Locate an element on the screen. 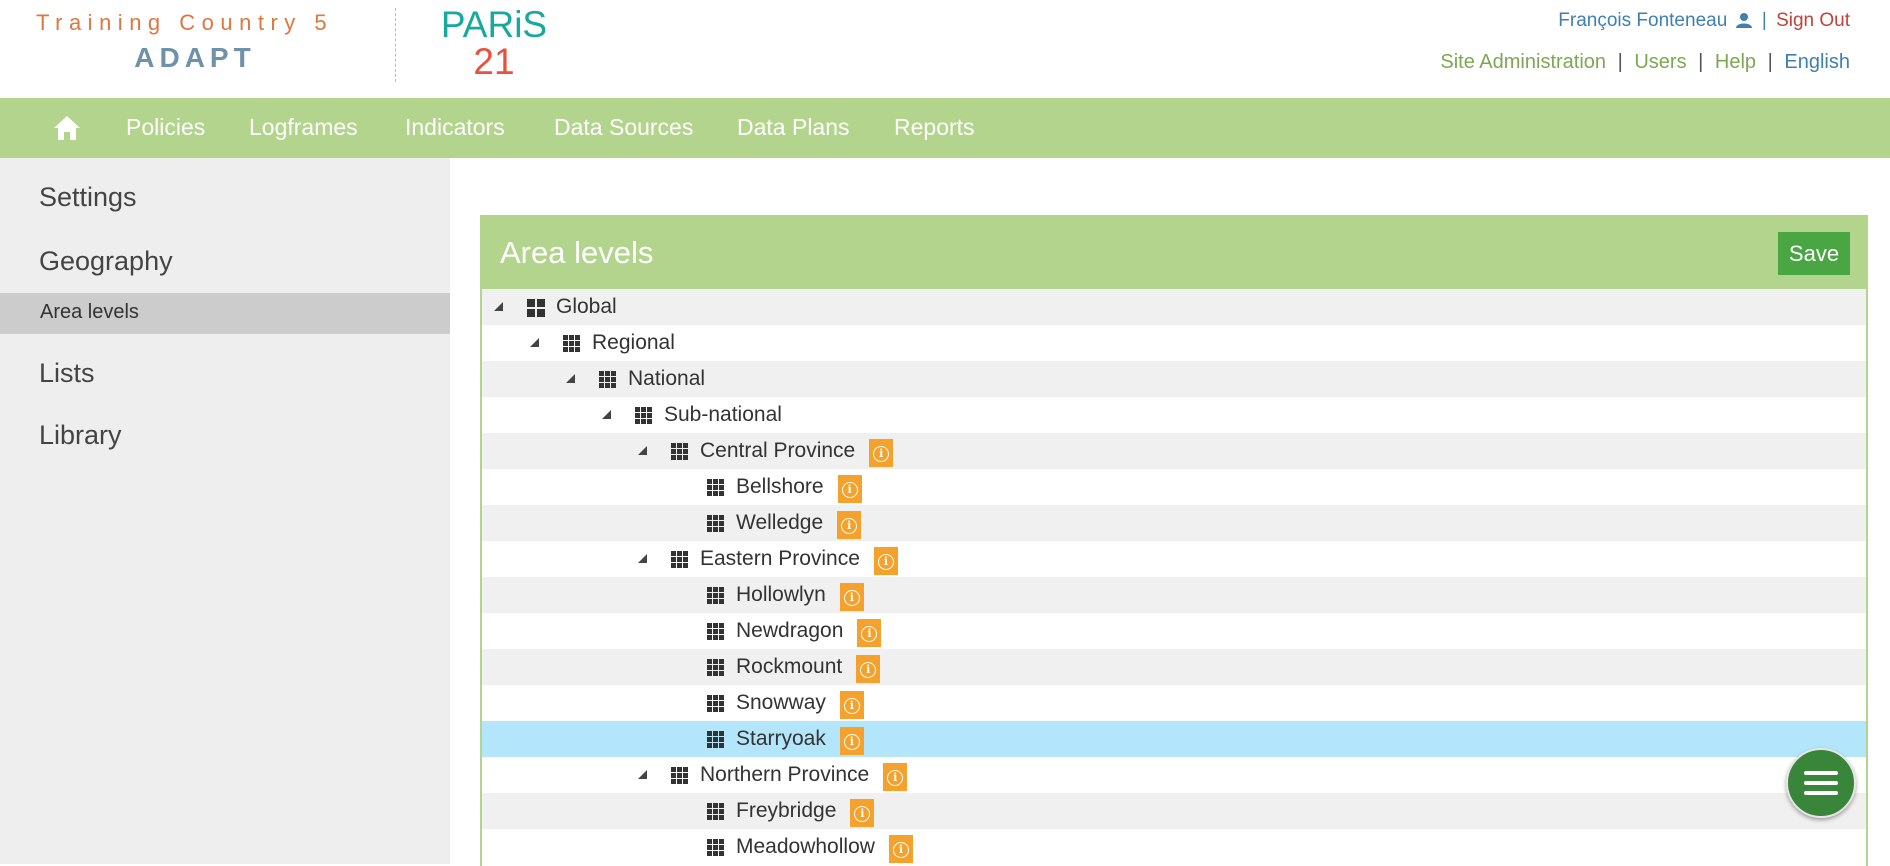 Image resolution: width=1890 pixels, height=866 pixels. panel-header: Area levels Save is located at coordinates (1174, 253).